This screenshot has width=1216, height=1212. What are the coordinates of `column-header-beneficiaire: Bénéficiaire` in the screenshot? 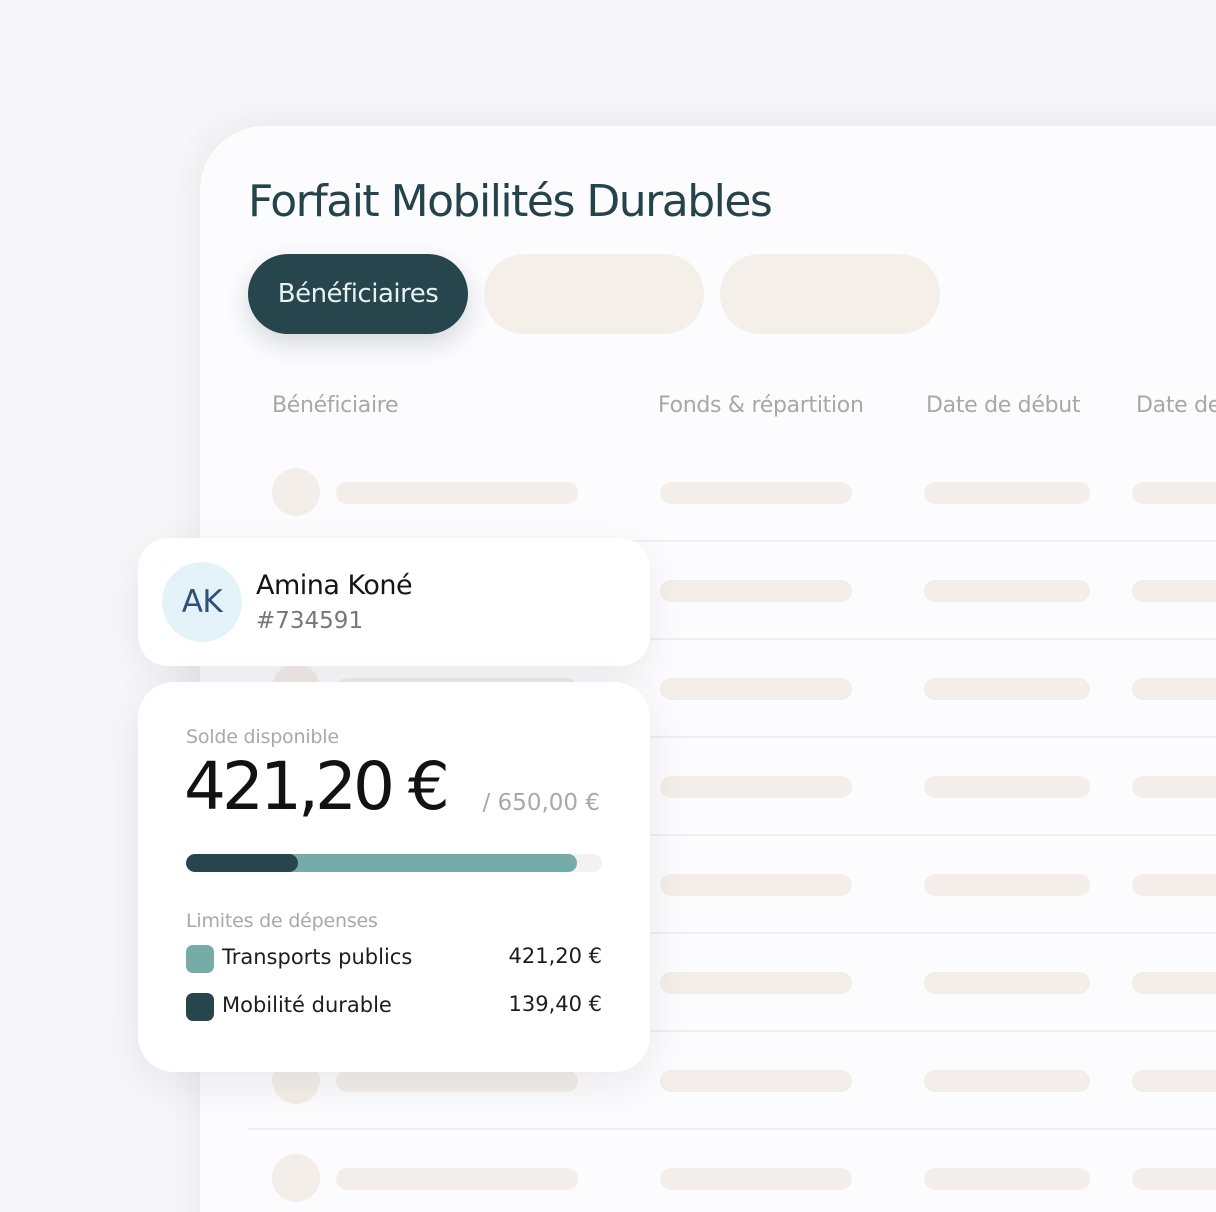 It's located at (335, 405).